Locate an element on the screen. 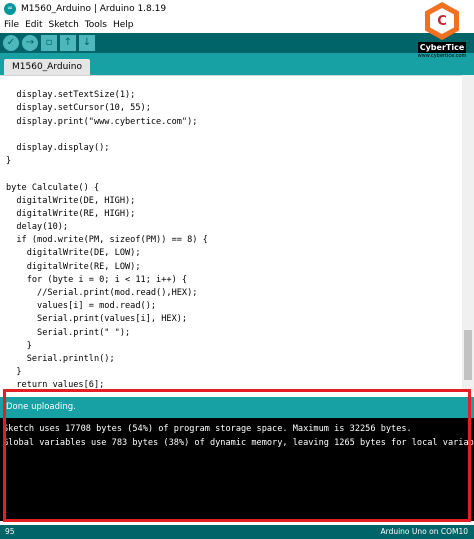  tab-bar: M1560_Arduino is located at coordinates (237, 64).